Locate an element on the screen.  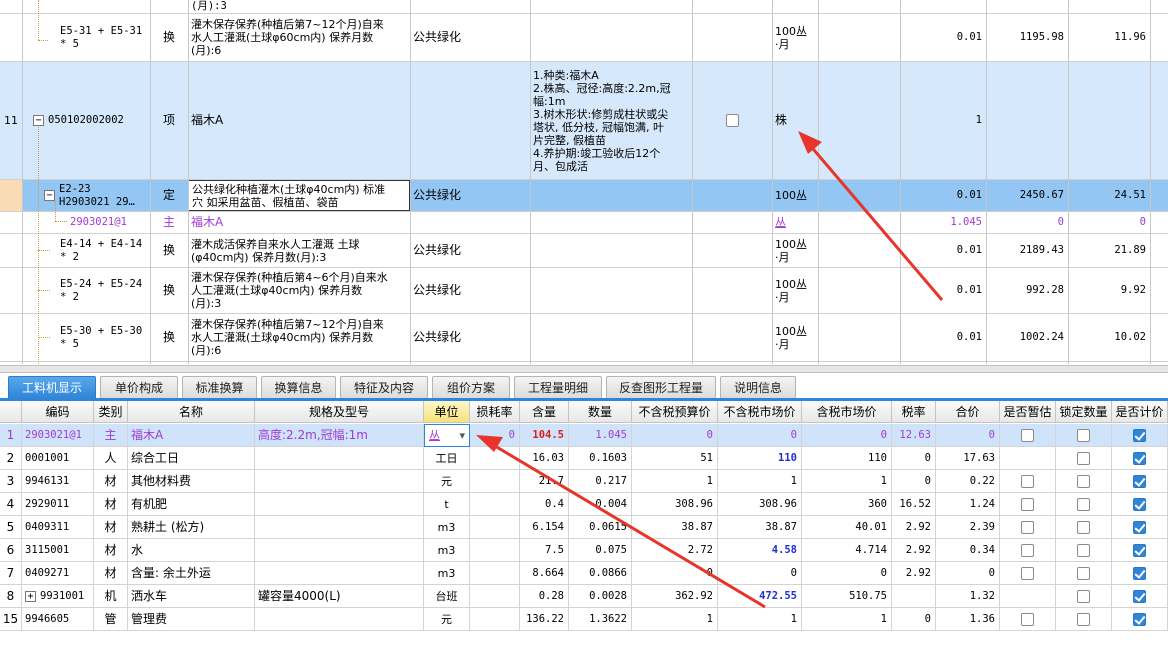
arrow-left is located at coordinates (621, 522).